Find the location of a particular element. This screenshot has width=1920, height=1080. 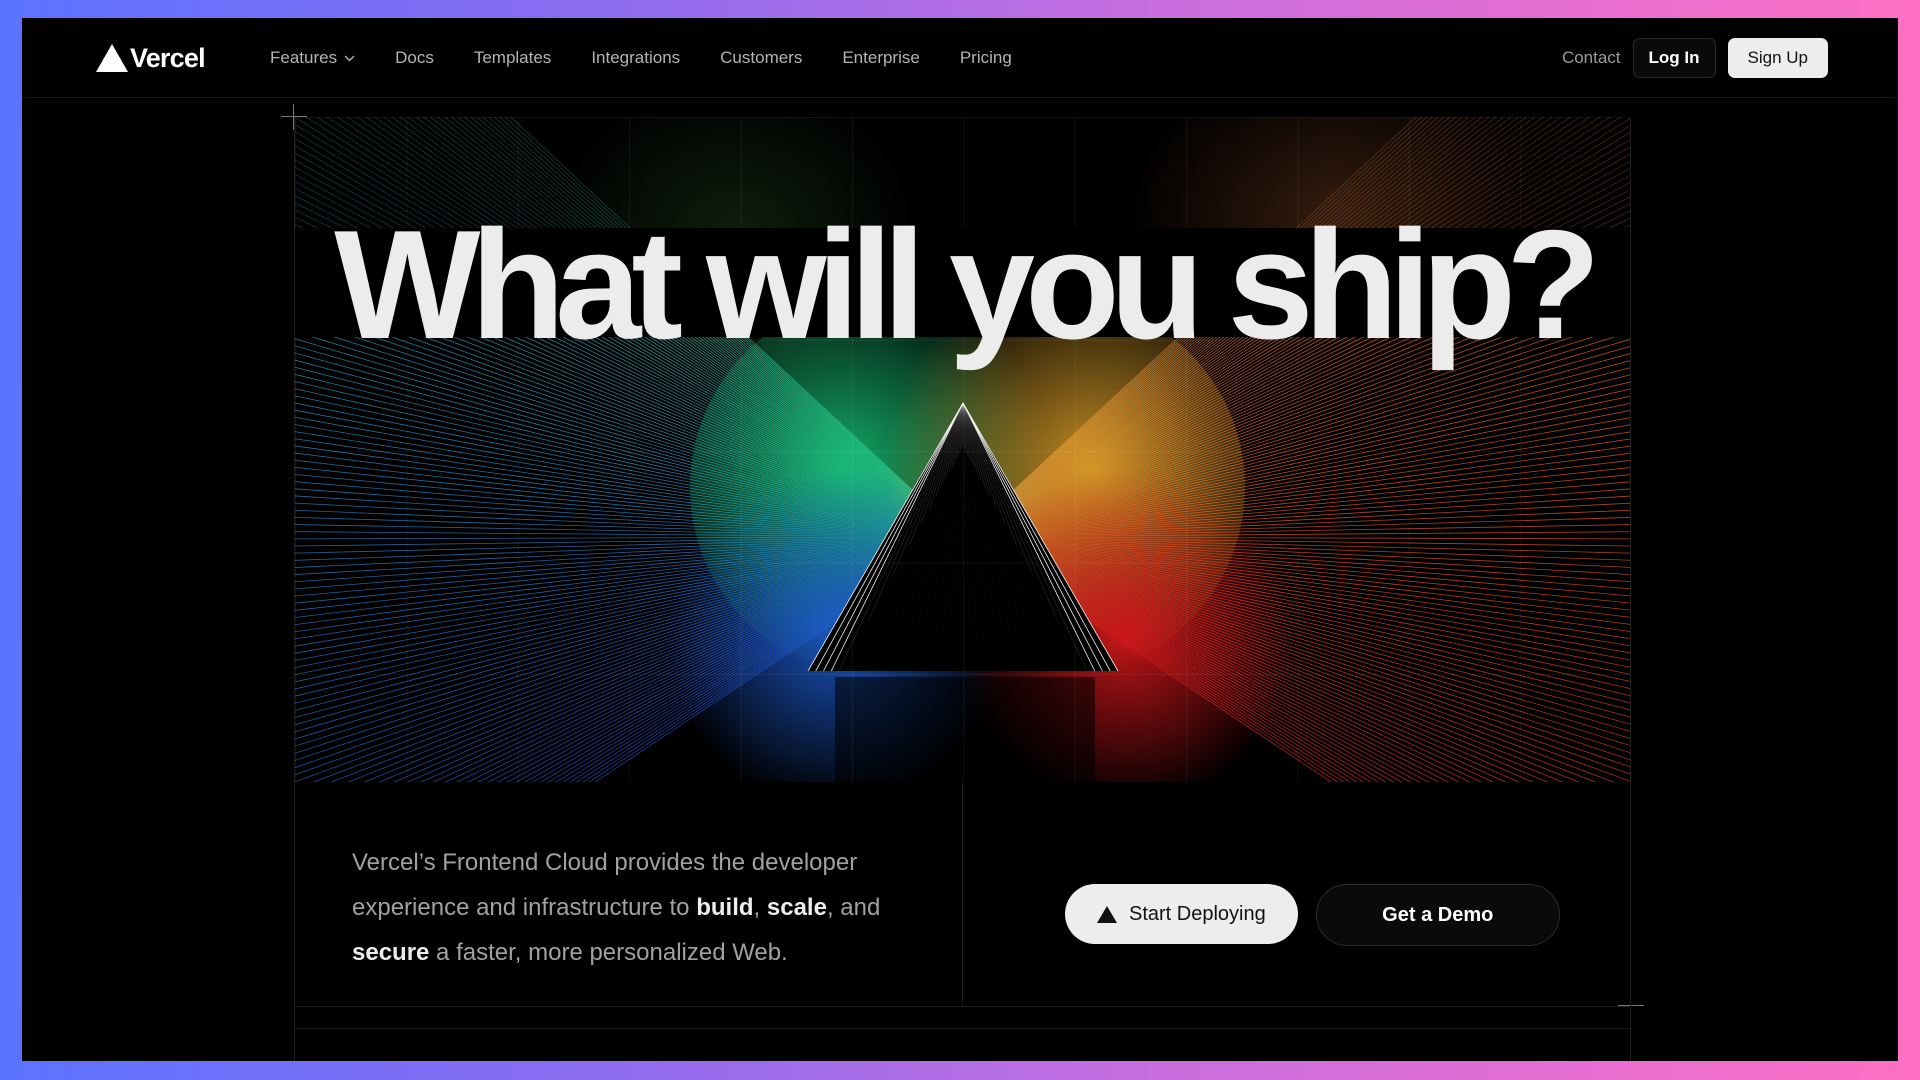

start-deploying-button: Start Deploying is located at coordinates (1181, 914).